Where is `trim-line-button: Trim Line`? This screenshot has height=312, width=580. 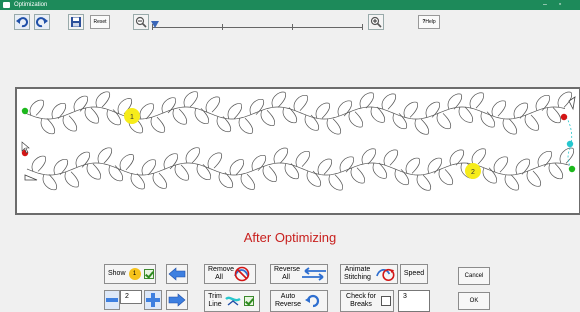
trim-line-button: Trim Line is located at coordinates (232, 301).